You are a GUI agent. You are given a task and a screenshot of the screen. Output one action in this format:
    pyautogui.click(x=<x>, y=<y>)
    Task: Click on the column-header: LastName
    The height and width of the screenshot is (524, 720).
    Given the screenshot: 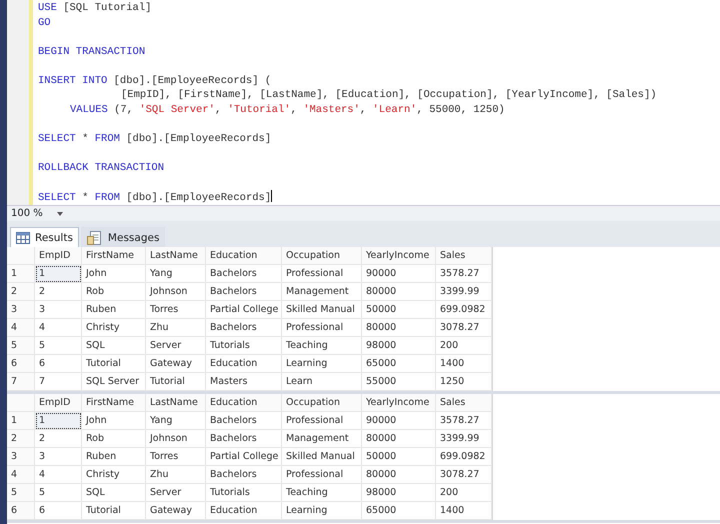 What is the action you would take?
    pyautogui.click(x=176, y=403)
    